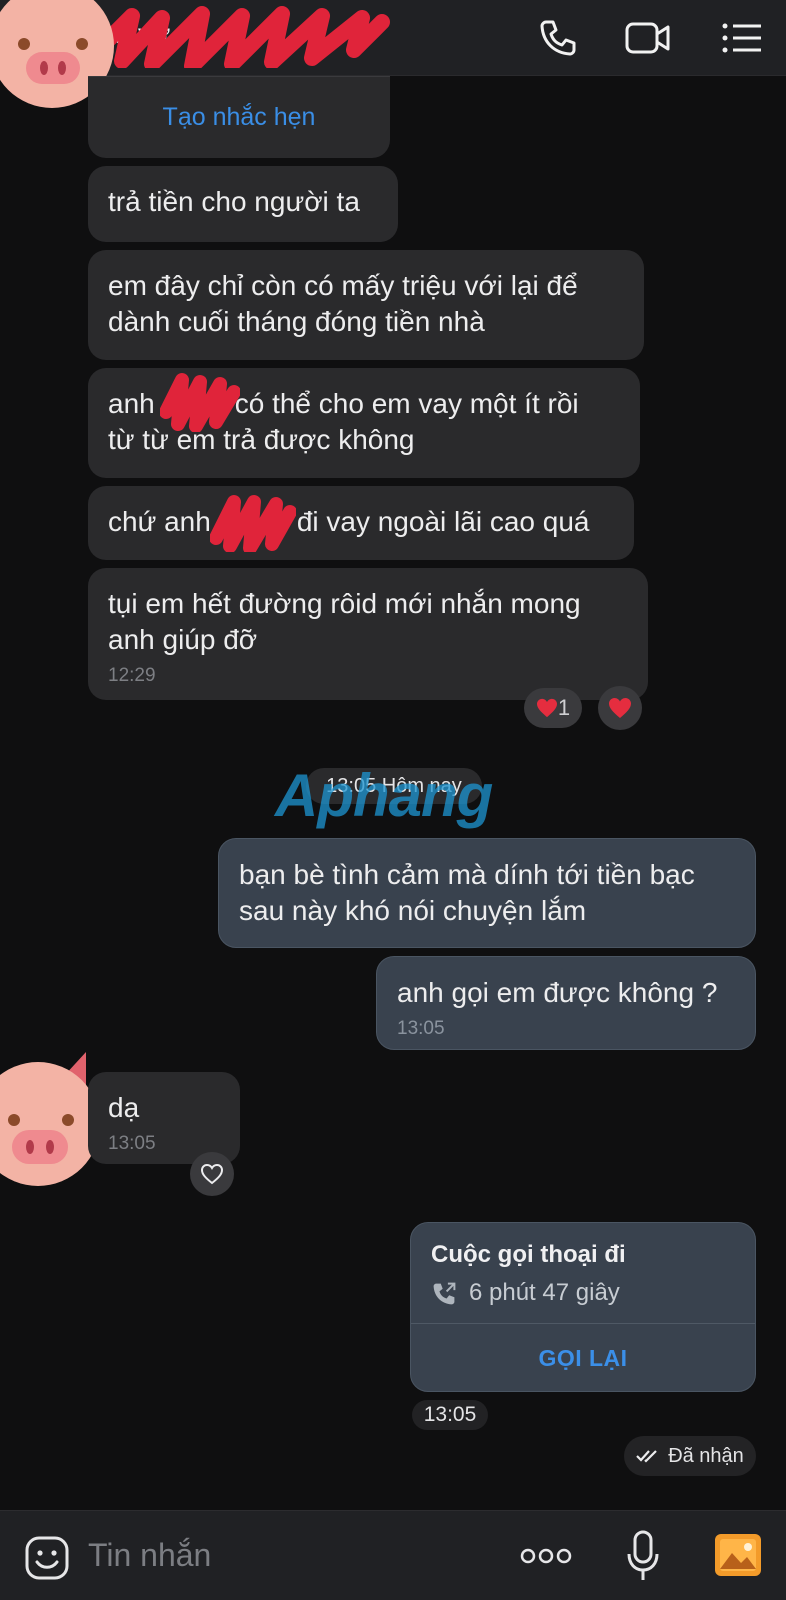  I want to click on watermark-text: Aphang, so click(384, 795).